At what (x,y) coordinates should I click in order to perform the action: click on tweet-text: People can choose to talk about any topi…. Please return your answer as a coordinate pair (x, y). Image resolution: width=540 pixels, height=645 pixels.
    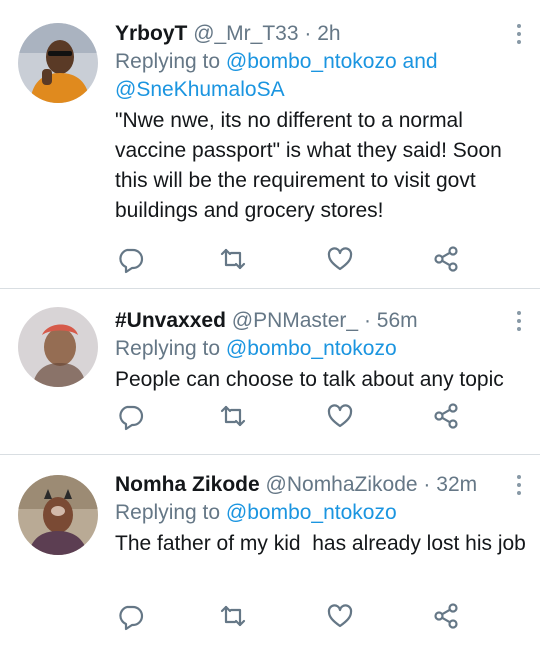
    Looking at the image, I should click on (309, 379).